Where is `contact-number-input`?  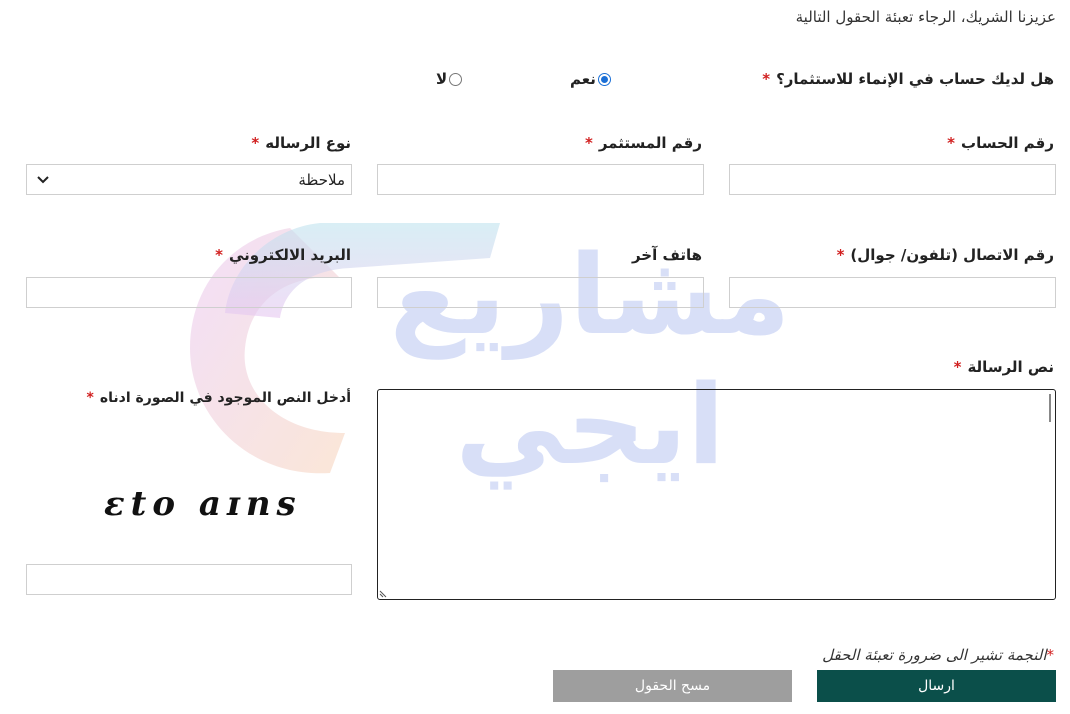
contact-number-input is located at coordinates (892, 292).